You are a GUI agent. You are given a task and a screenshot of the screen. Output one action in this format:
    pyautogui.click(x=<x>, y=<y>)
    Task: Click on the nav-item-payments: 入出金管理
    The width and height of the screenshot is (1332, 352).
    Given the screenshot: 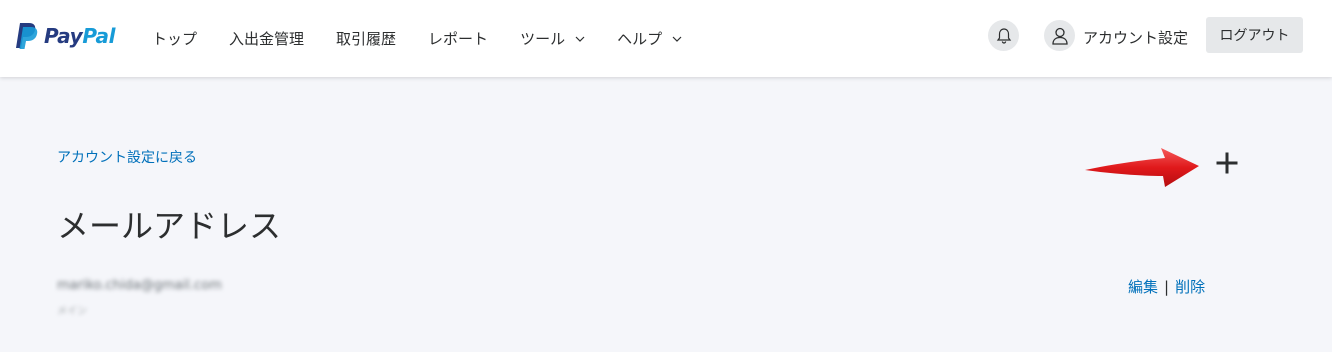 What is the action you would take?
    pyautogui.click(x=266, y=38)
    